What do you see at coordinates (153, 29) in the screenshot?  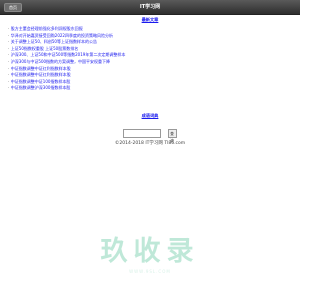 I see `article-link: · 股方主董会经理前强化多利润规股东回报` at bounding box center [153, 29].